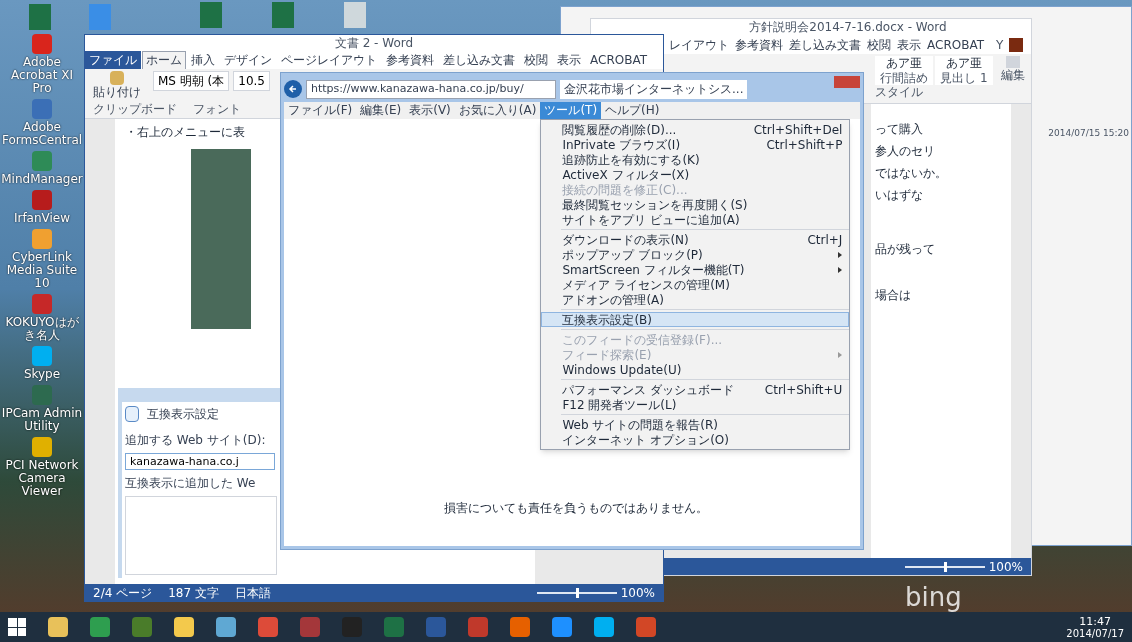  What do you see at coordinates (431, 89) in the screenshot?
I see `address-bar: https://www.kanazawa-hana.co.jp/buy/` at bounding box center [431, 89].